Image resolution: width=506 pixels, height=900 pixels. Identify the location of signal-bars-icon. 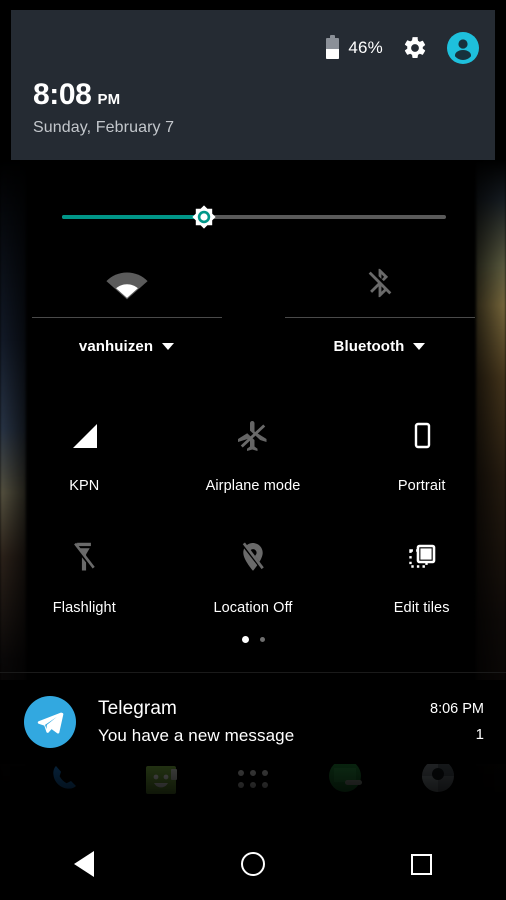
(85, 436).